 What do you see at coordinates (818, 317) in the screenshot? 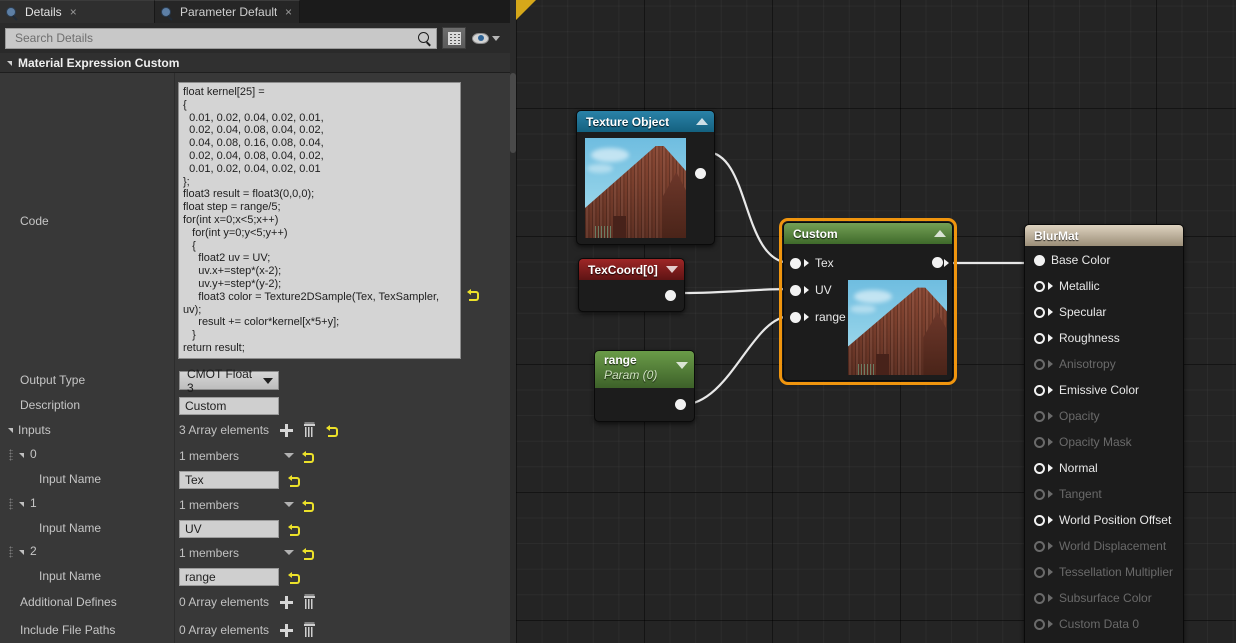
I see `node-custom-input-pin-range: range` at bounding box center [818, 317].